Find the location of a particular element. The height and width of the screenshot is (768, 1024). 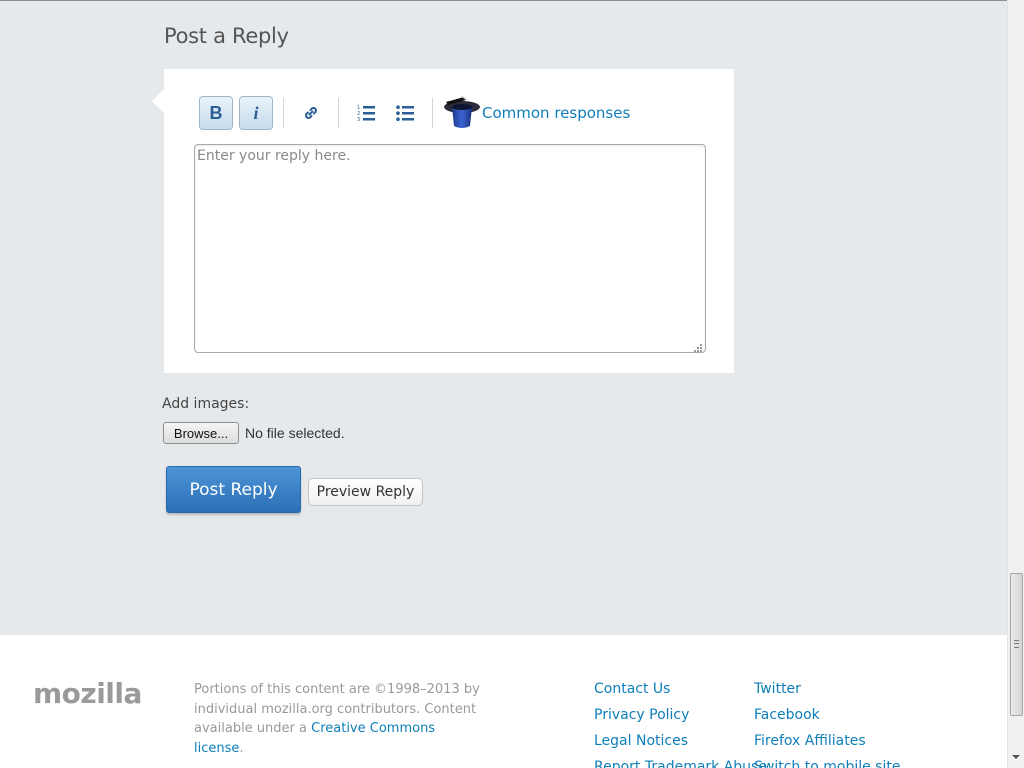

footer-link-mobile: Switch to mobile site is located at coordinates (827, 763).